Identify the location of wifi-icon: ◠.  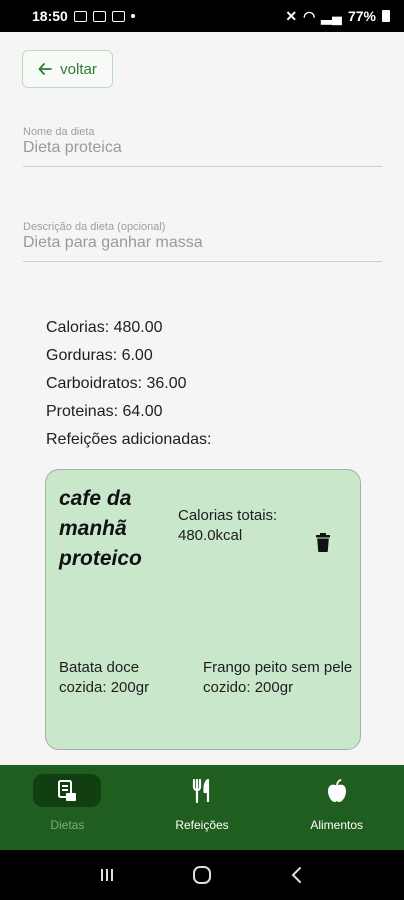
(309, 15).